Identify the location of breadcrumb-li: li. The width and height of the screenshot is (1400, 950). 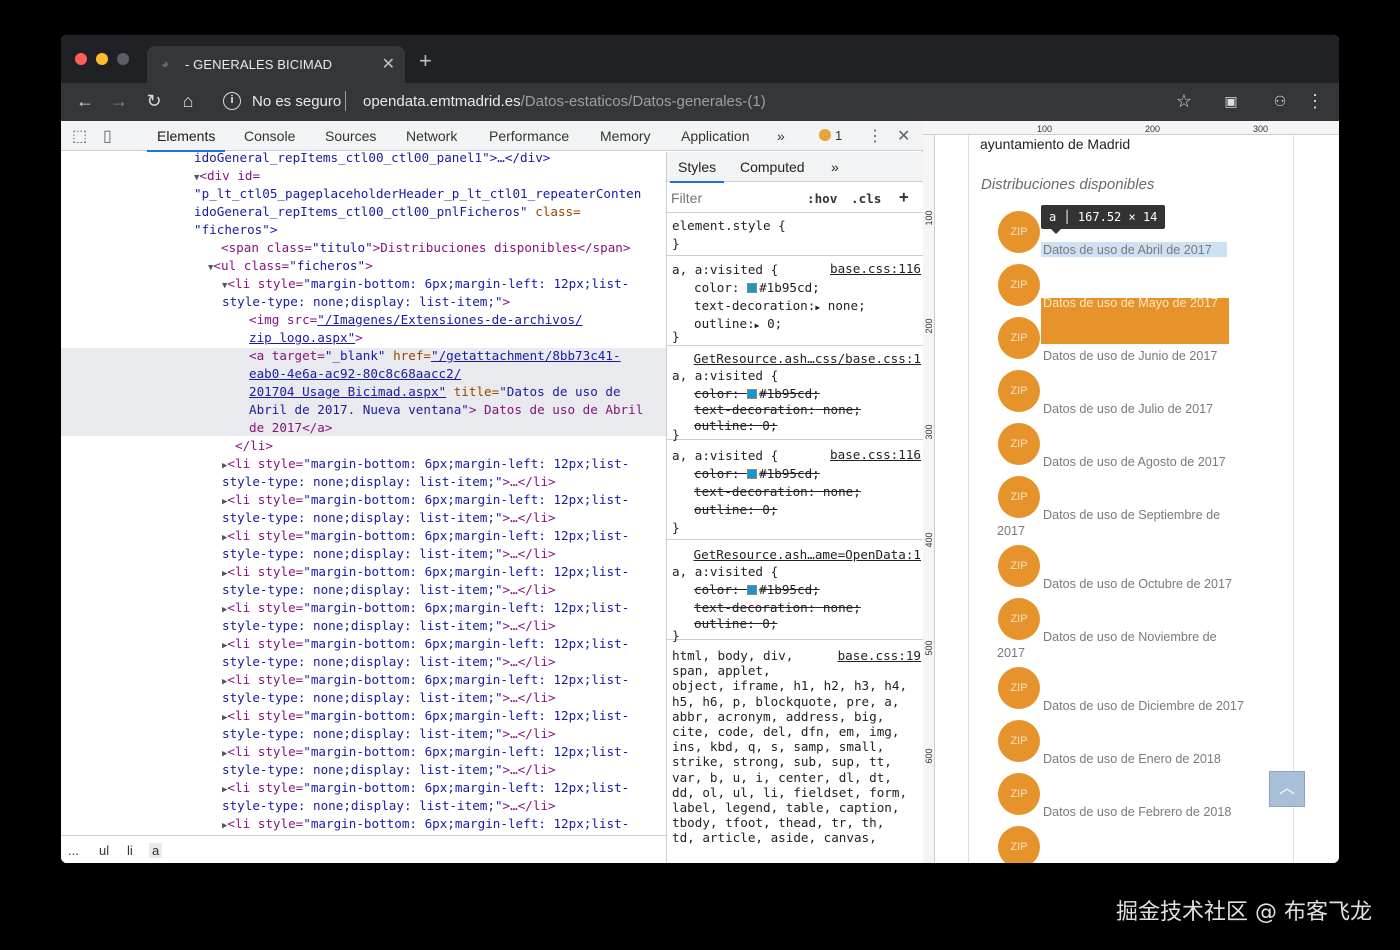
(130, 850).